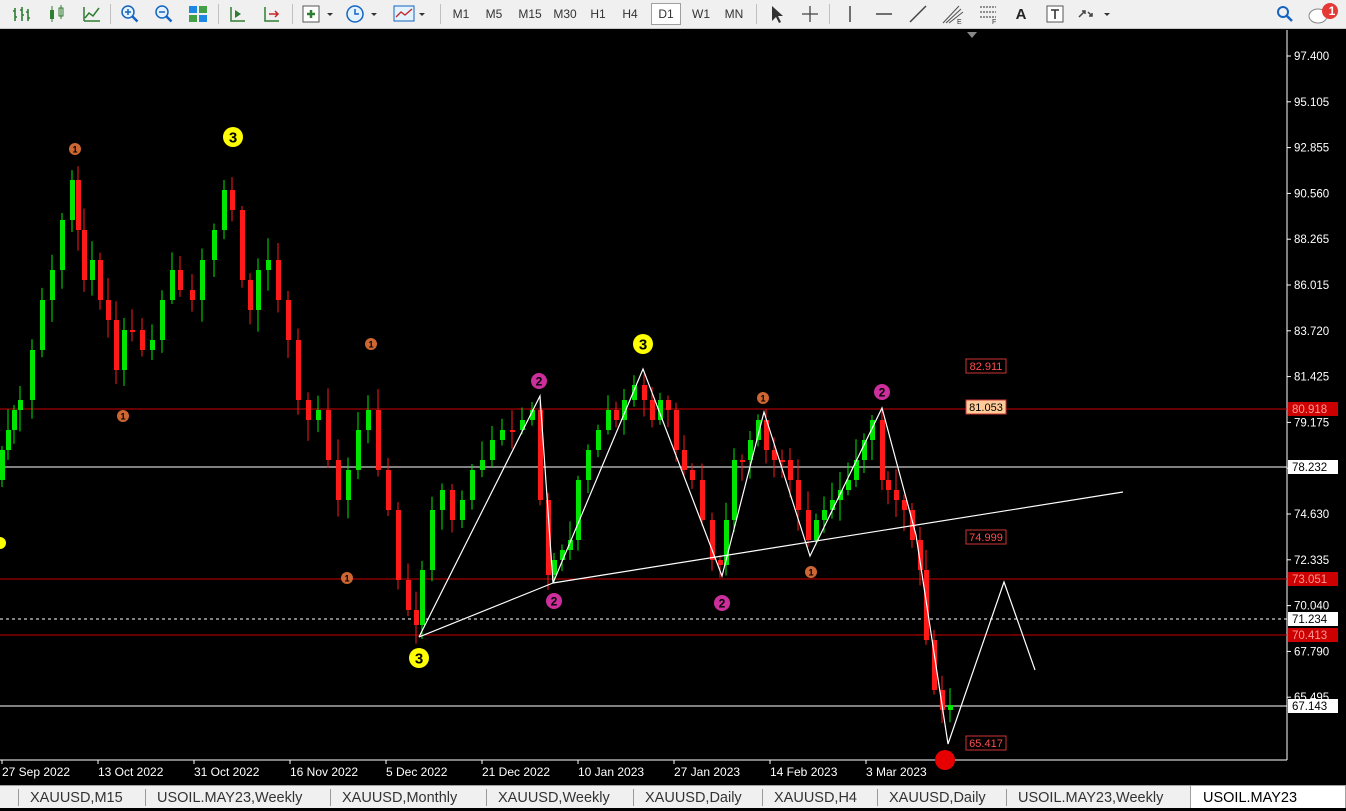 The height and width of the screenshot is (811, 1346). What do you see at coordinates (804, 772) in the screenshot?
I see `time-tick-label: 14 Feb 2023` at bounding box center [804, 772].